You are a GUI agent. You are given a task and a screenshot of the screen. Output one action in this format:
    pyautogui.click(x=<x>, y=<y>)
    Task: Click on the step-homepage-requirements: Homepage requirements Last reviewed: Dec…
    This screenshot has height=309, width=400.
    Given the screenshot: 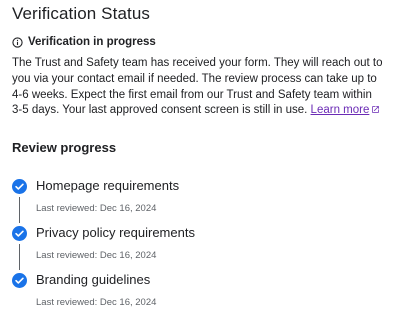 What is the action you would take?
    pyautogui.click(x=197, y=201)
    